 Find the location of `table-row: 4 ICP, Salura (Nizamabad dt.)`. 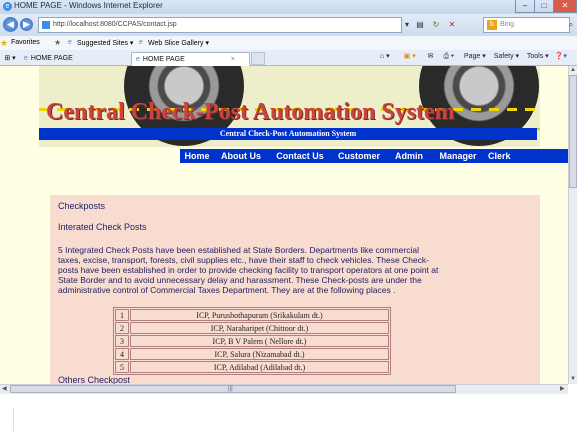

table-row: 4 ICP, Salura (Nizamabad dt.) is located at coordinates (252, 354).